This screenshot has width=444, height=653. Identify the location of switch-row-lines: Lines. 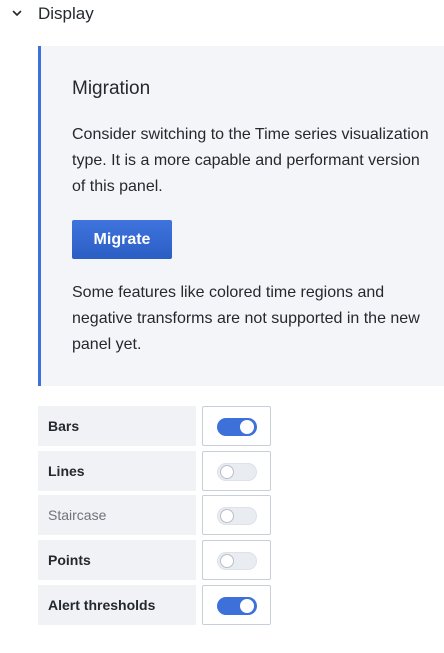
(154, 471).